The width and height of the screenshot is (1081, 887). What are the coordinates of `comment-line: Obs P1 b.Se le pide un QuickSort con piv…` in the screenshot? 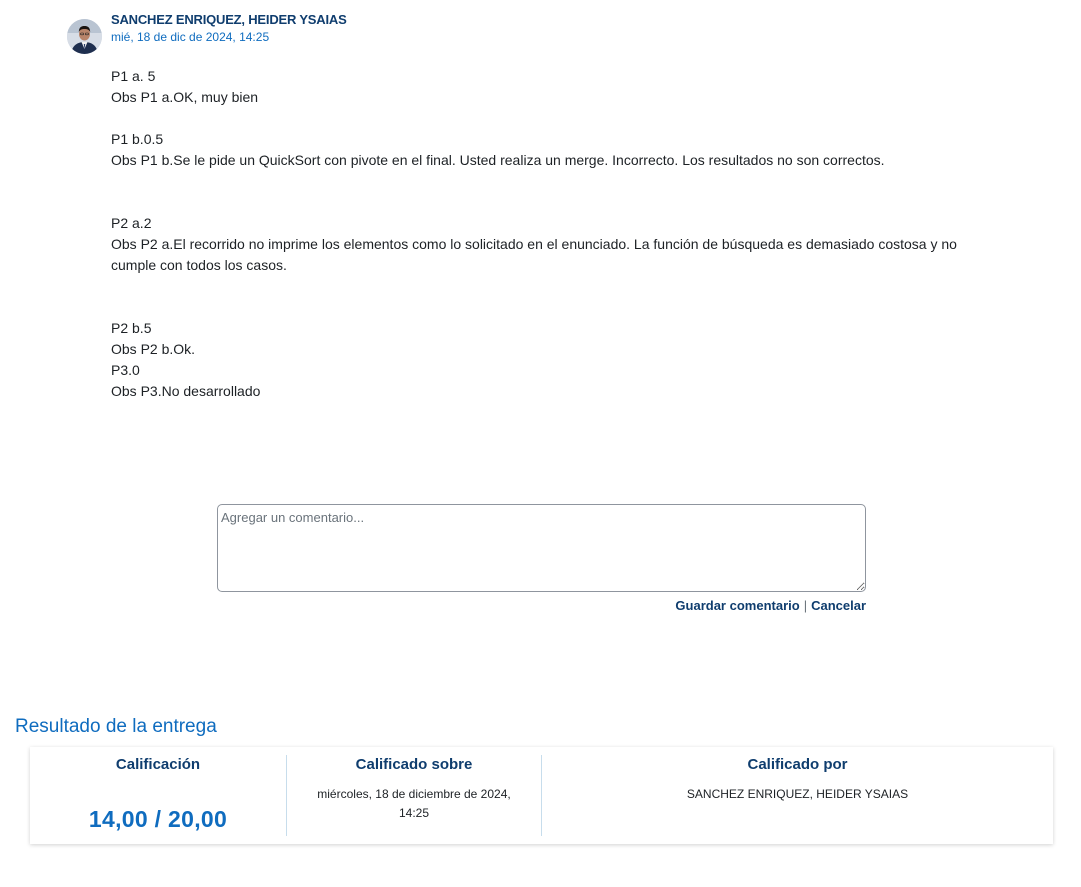 It's located at (498, 160).